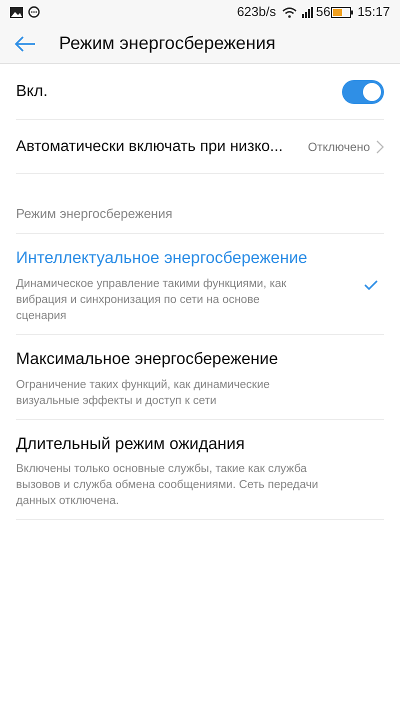 This screenshot has width=400, height=711. Describe the element at coordinates (152, 300) in the screenshot. I see `mode-description: Динамическое управление такими функциями, как вибрация и синхронизация по сети на основе сценария` at that location.